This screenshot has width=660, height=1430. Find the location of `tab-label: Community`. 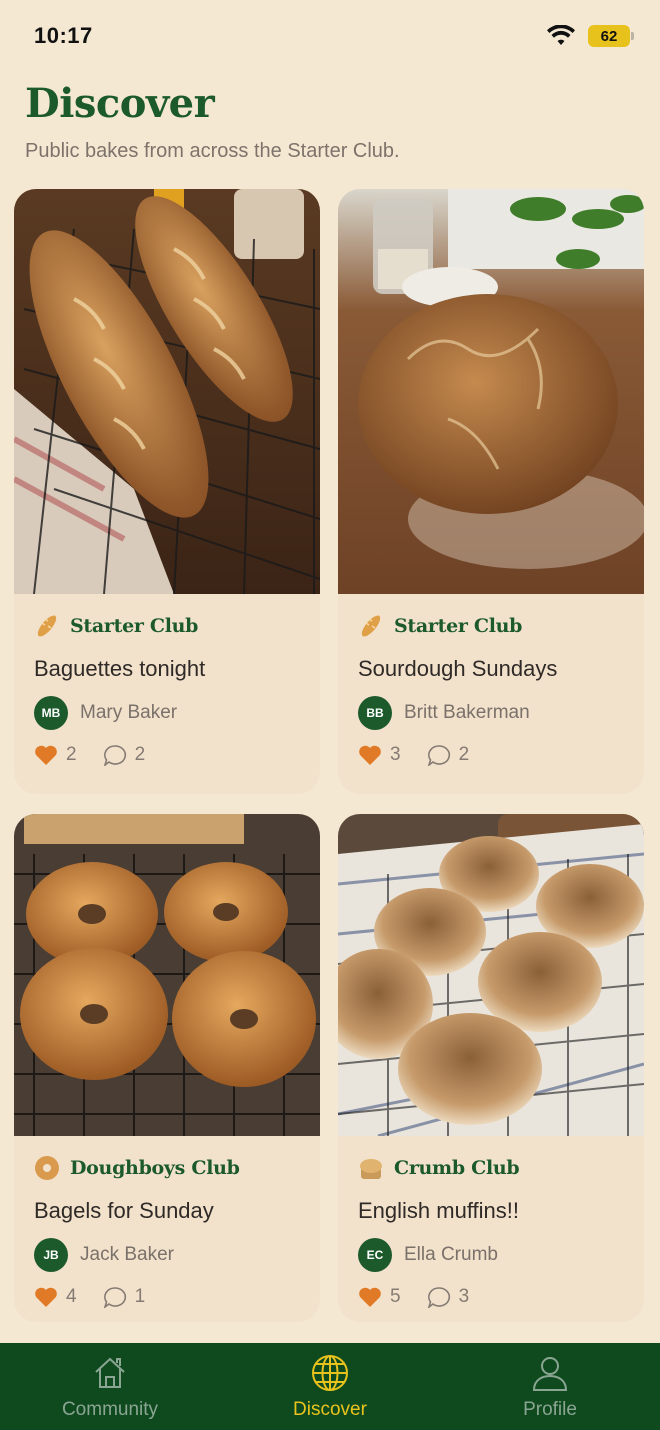

tab-label: Community is located at coordinates (110, 1409).